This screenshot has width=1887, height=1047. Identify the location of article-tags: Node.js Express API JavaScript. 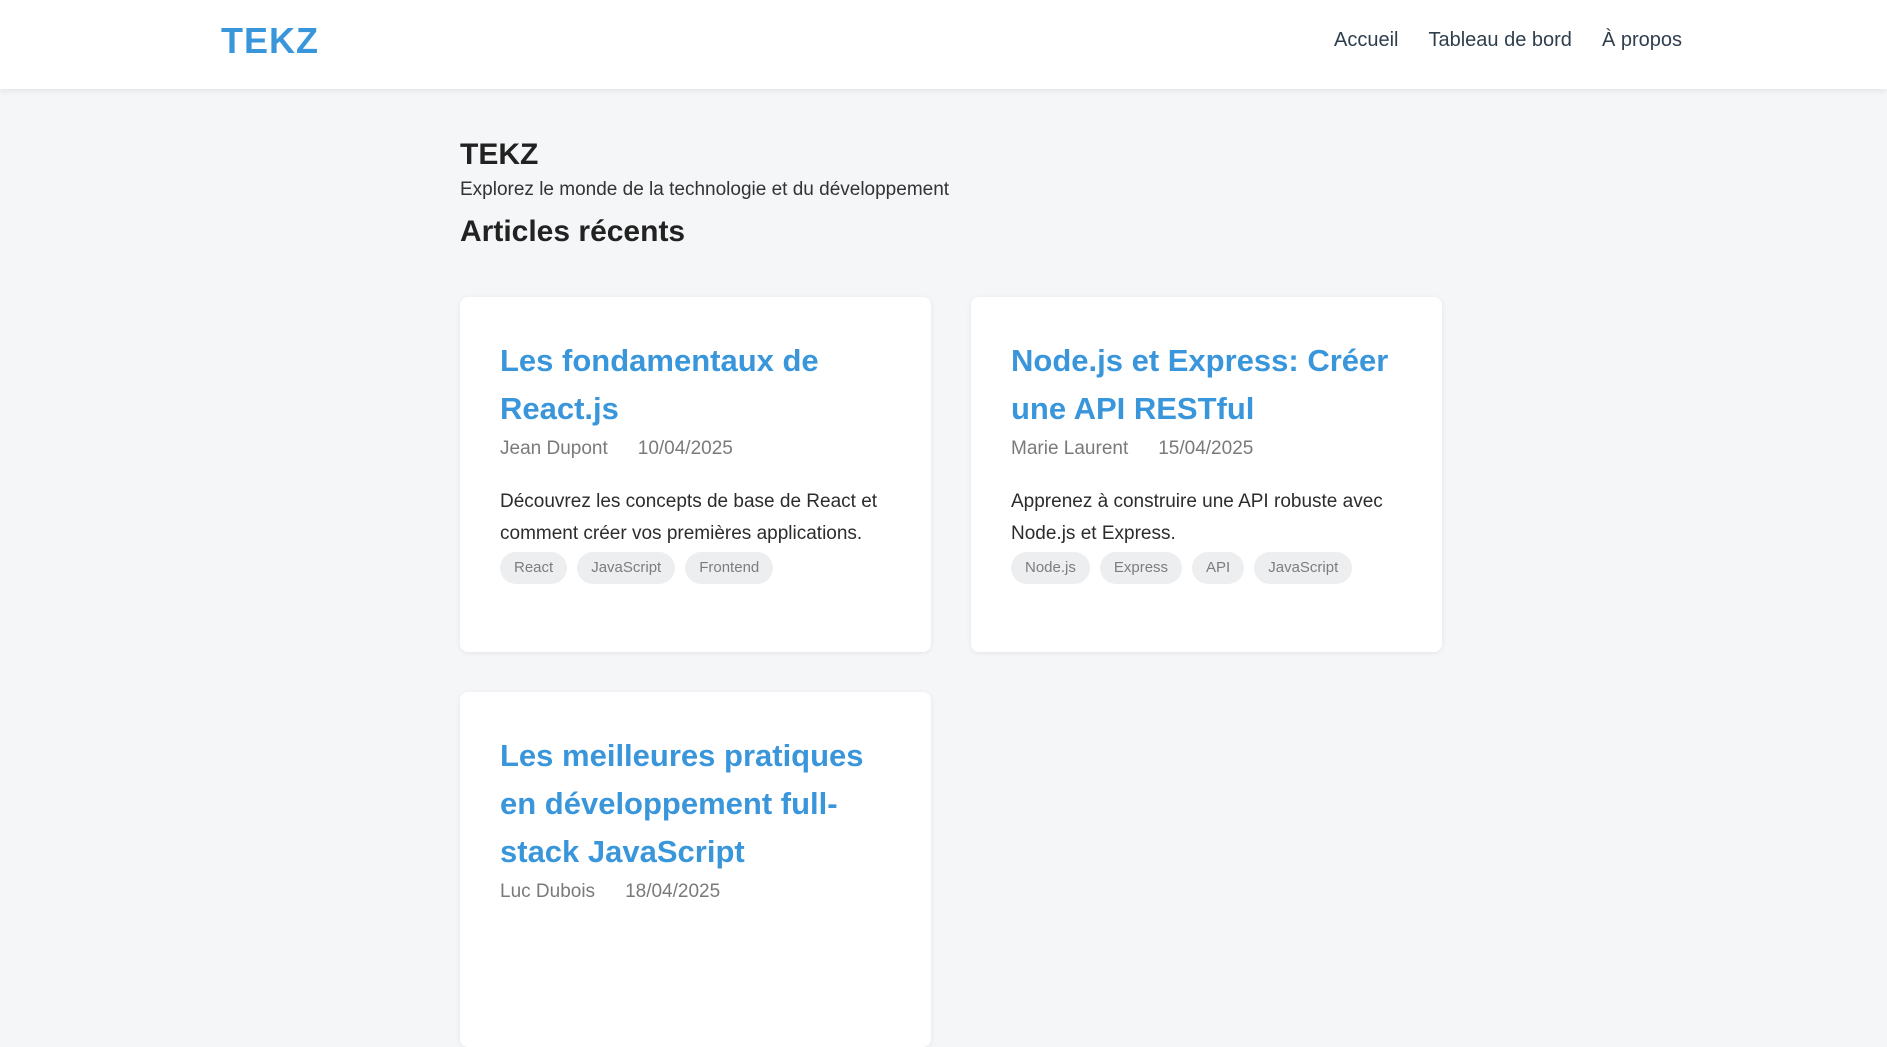
(1206, 568).